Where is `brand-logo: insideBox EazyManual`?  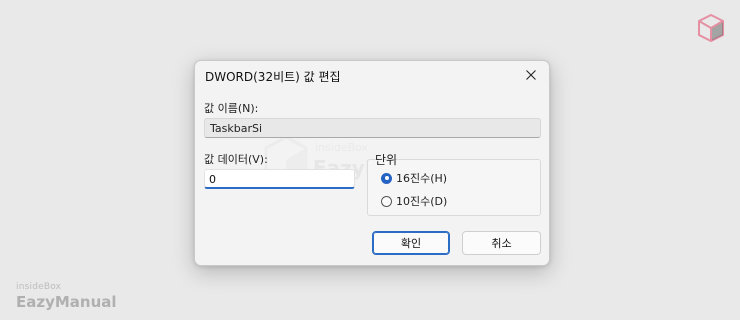 brand-logo: insideBox EazyManual is located at coordinates (66, 296).